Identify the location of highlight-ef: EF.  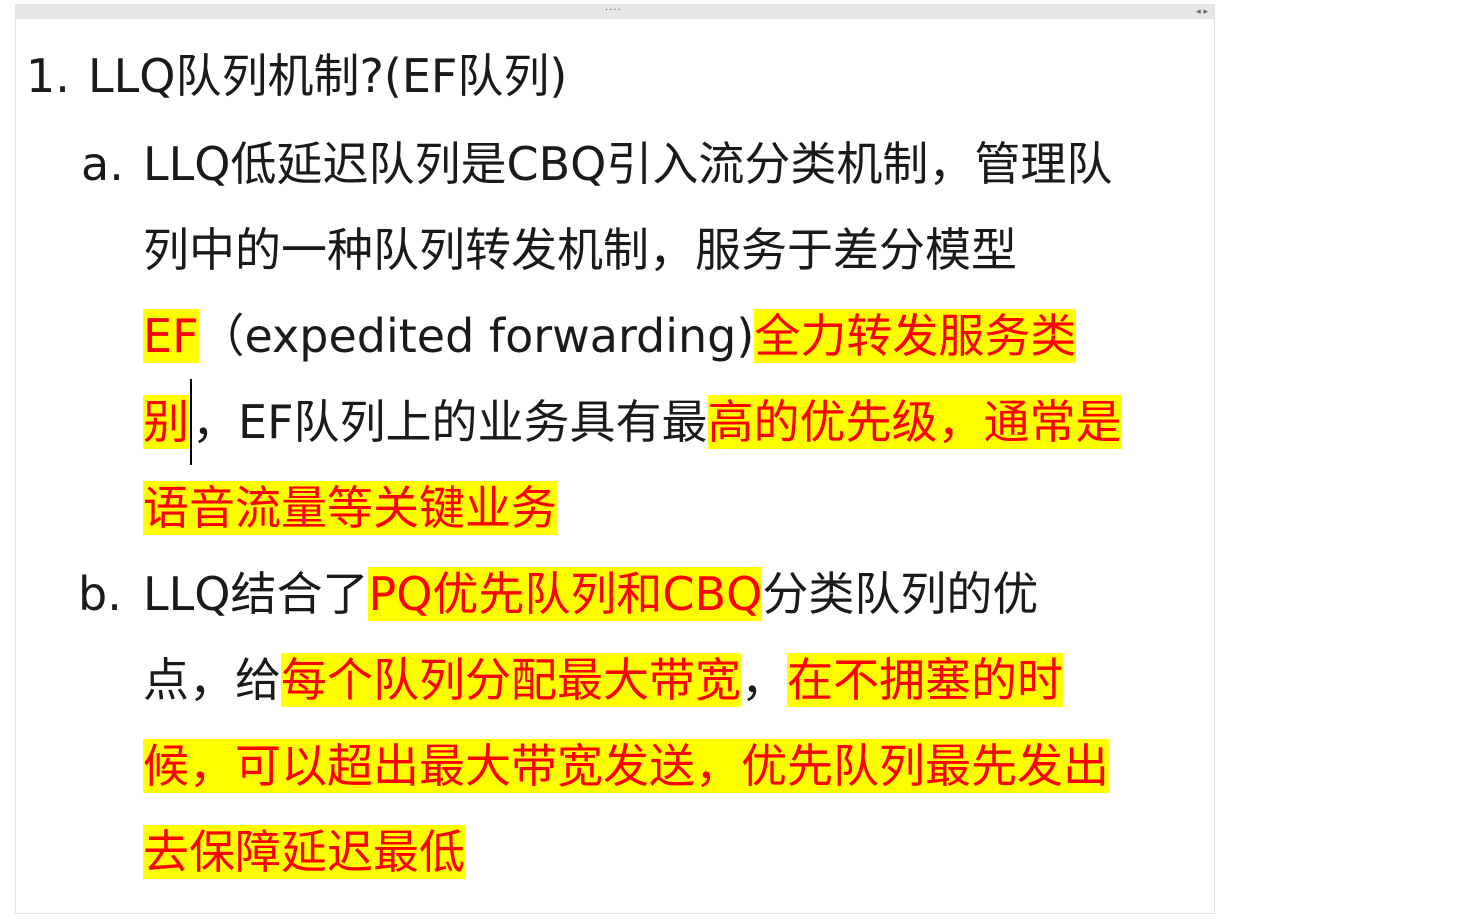
(171, 336).